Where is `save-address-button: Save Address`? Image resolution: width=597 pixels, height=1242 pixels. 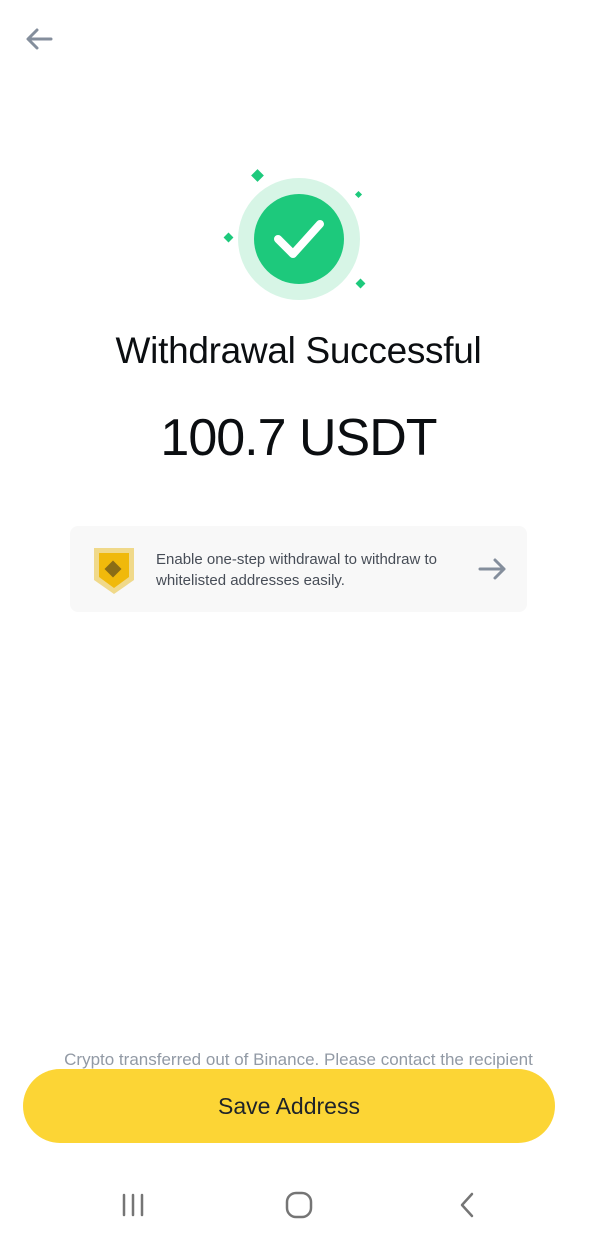
save-address-button: Save Address is located at coordinates (289, 1106).